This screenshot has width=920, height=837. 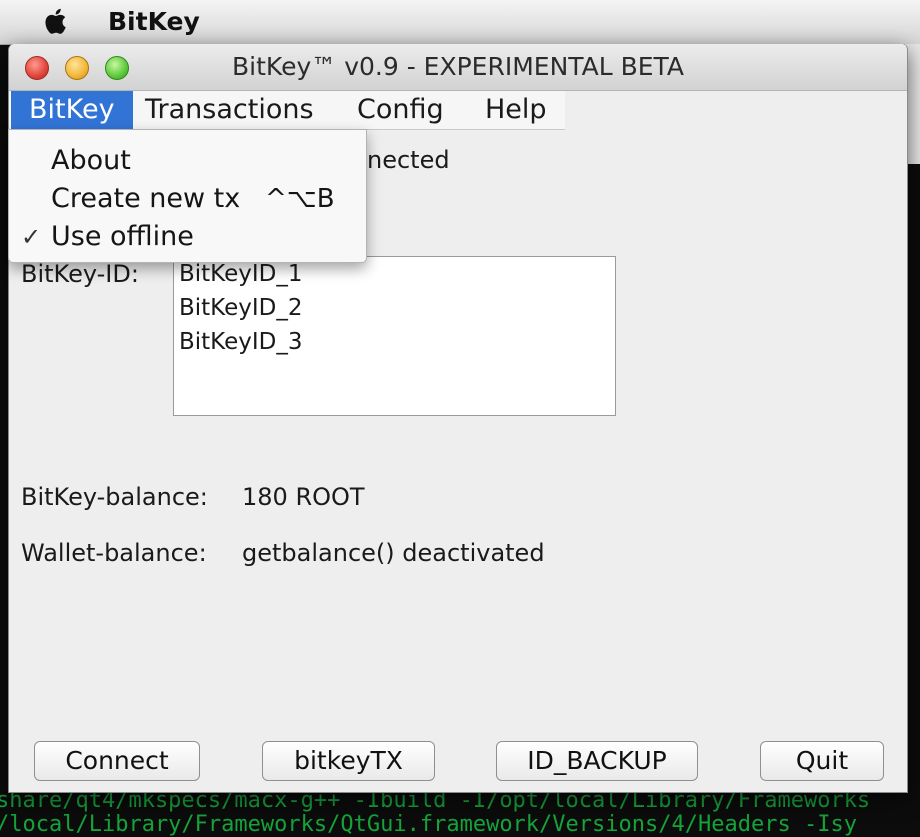 What do you see at coordinates (80, 274) in the screenshot?
I see `bitkey-id-label: BitKey-ID:` at bounding box center [80, 274].